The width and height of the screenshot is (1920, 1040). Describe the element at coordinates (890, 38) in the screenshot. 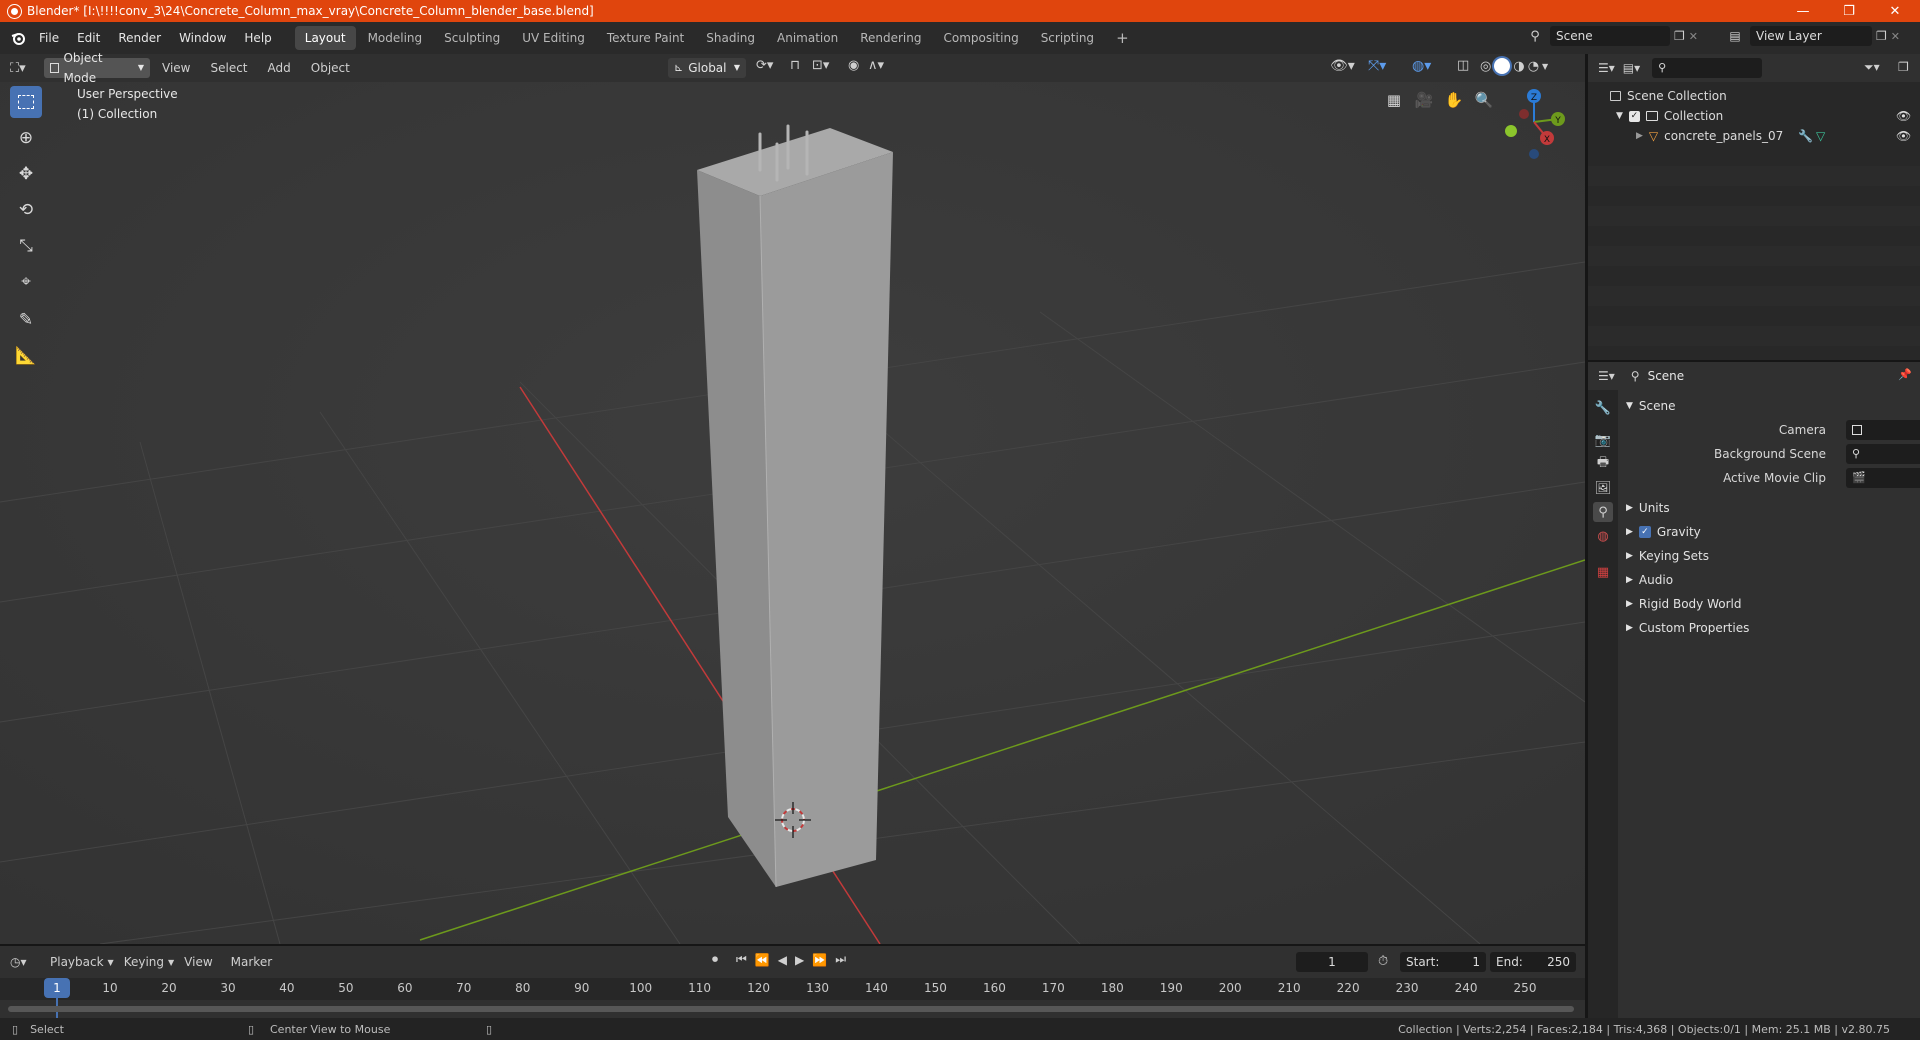

I see `tab-rendering: Rendering` at that location.